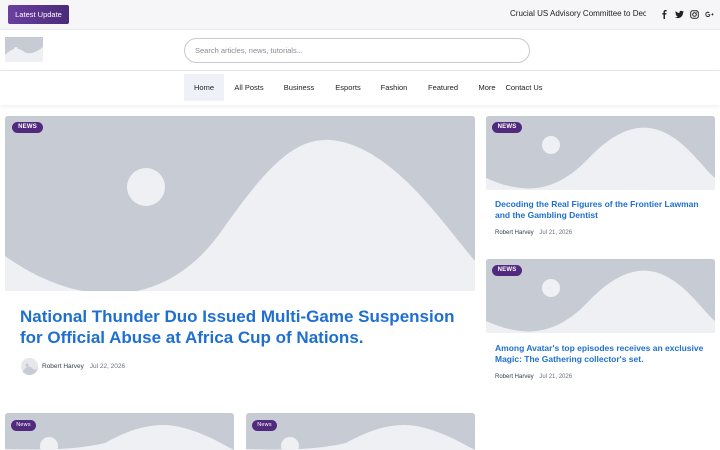 This screenshot has height=450, width=720. I want to click on nav-item-more: More, so click(487, 87).